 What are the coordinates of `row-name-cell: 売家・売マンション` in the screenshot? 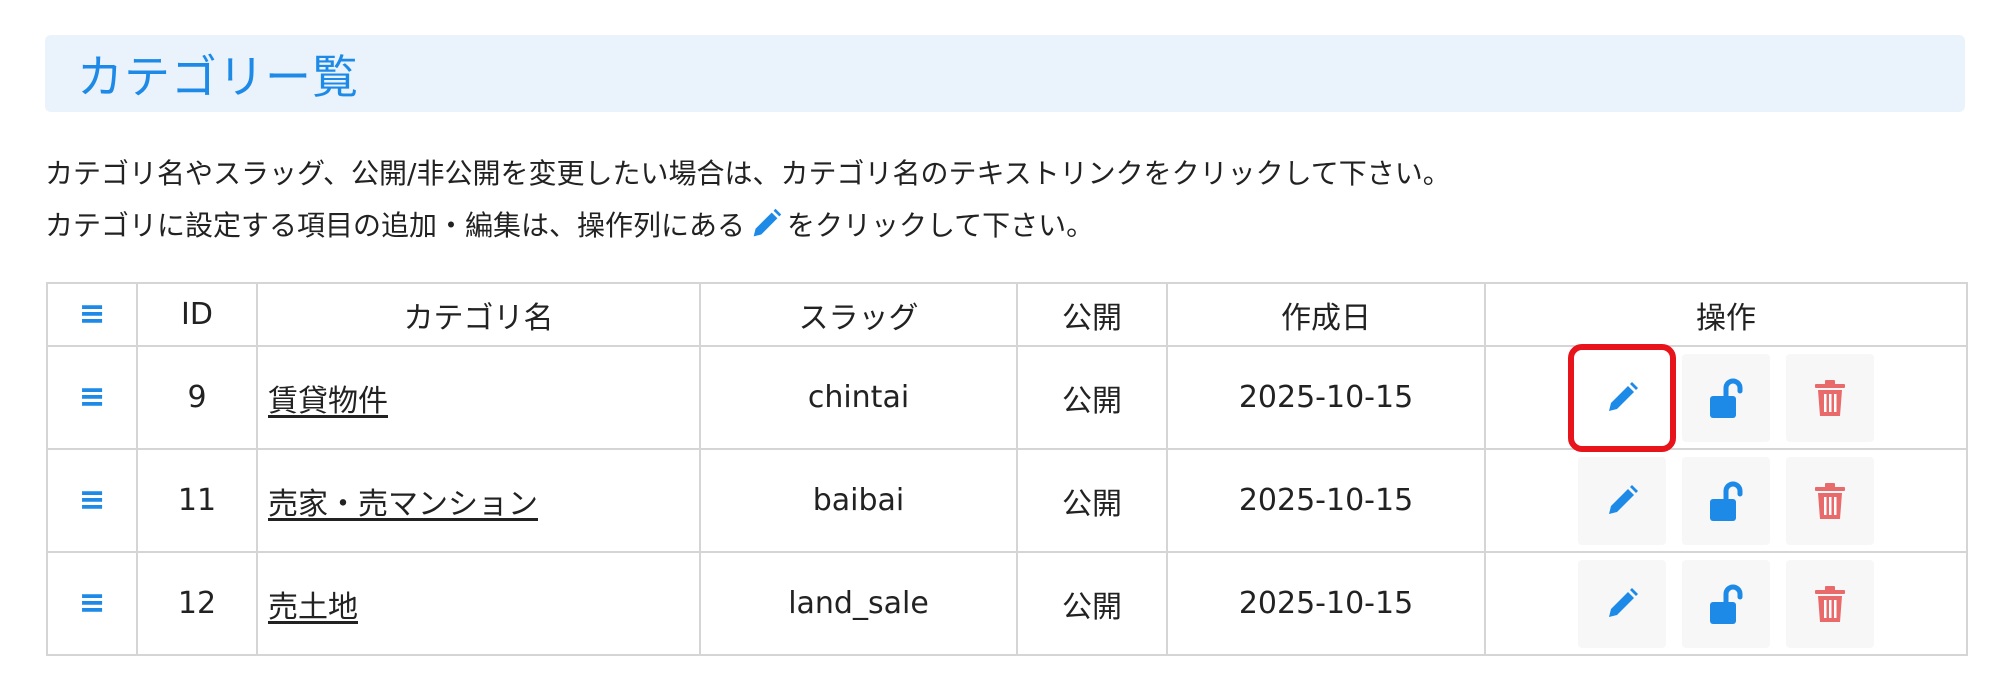 It's located at (478, 500).